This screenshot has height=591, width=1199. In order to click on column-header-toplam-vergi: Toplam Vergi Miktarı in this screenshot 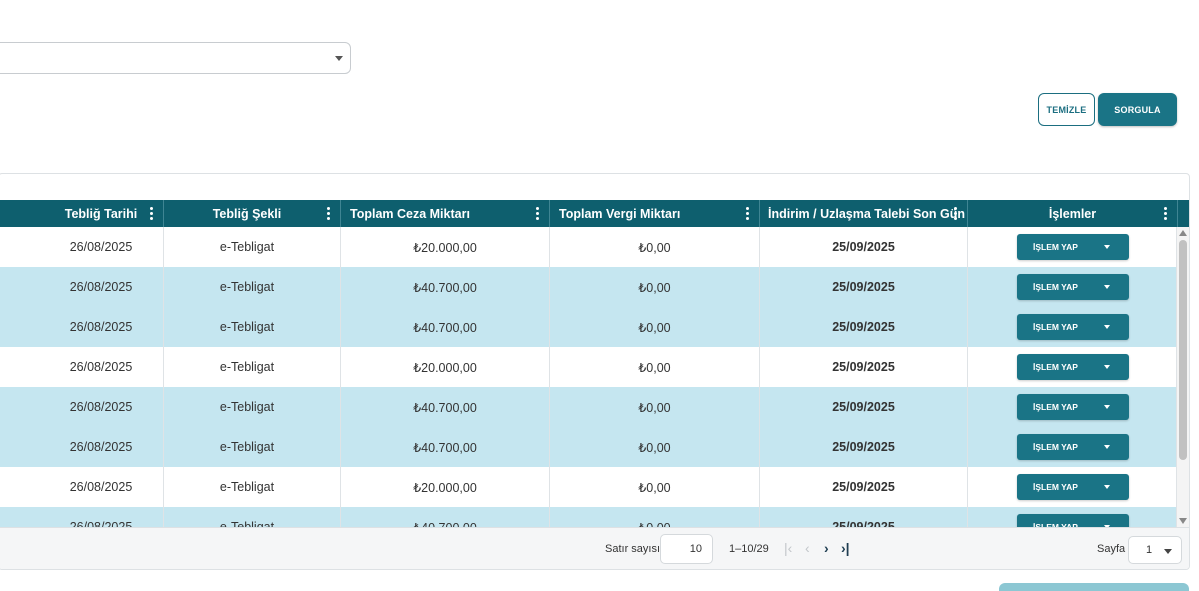, I will do `click(655, 213)`.